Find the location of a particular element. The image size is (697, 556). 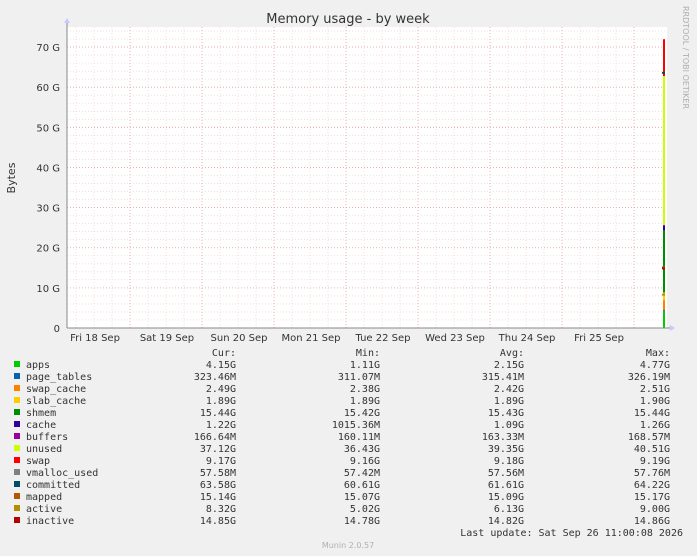

legend-max-vmalloc_used: 57.76M is located at coordinates (652, 473).